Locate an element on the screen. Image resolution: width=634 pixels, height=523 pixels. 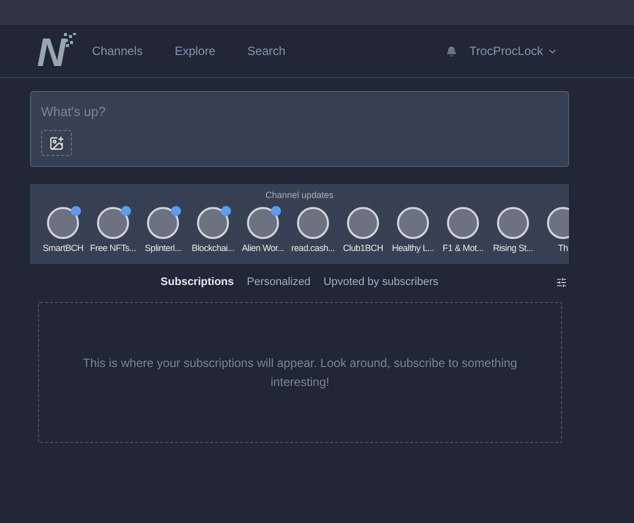
logo: N is located at coordinates (57, 51).